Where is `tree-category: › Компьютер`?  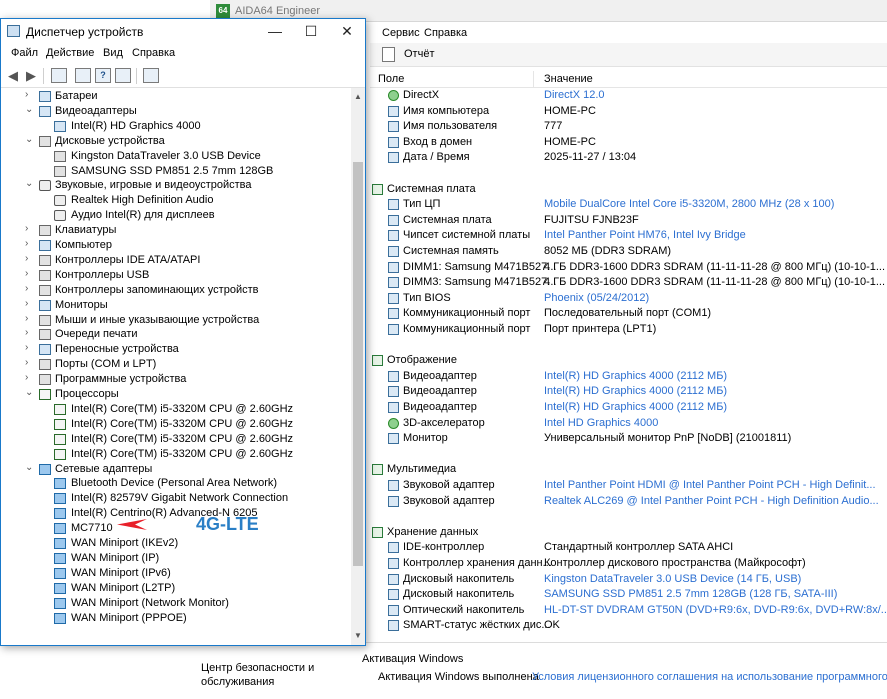 tree-category: › Компьютер is located at coordinates (176, 245).